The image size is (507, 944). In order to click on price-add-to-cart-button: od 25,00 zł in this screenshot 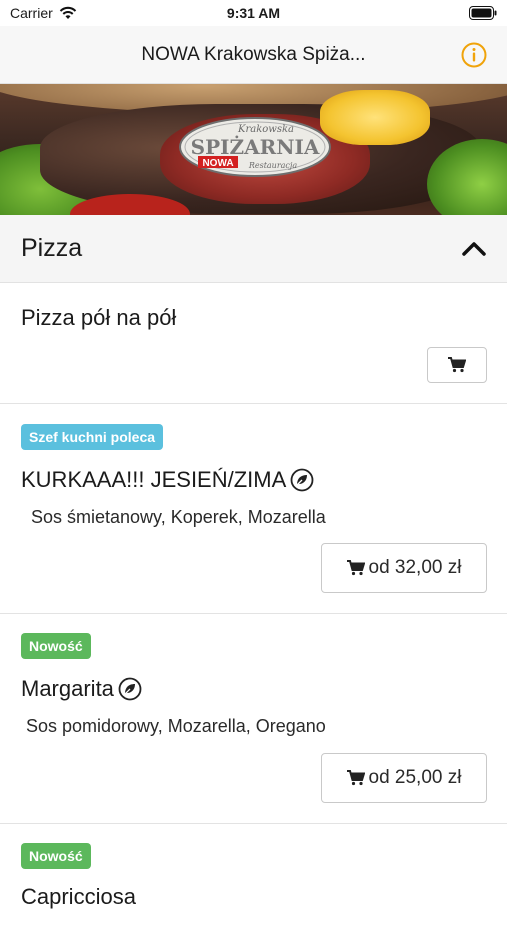, I will do `click(404, 778)`.